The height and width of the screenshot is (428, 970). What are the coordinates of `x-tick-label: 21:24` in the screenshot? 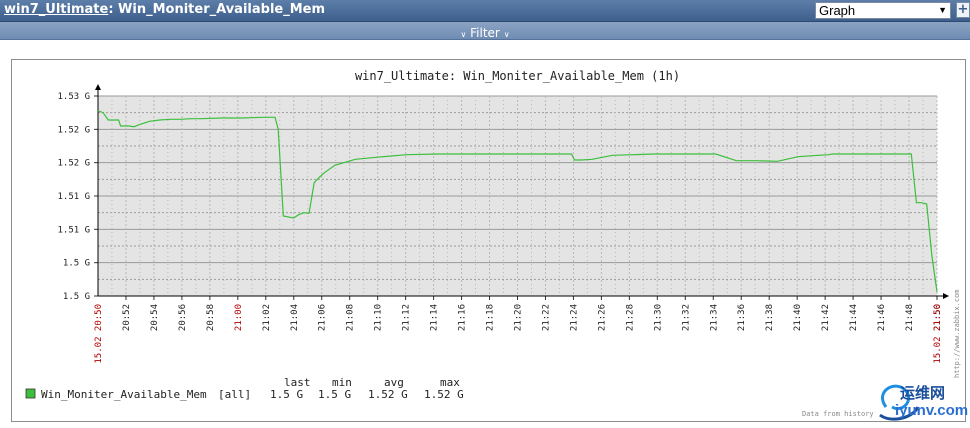 It's located at (574, 317).